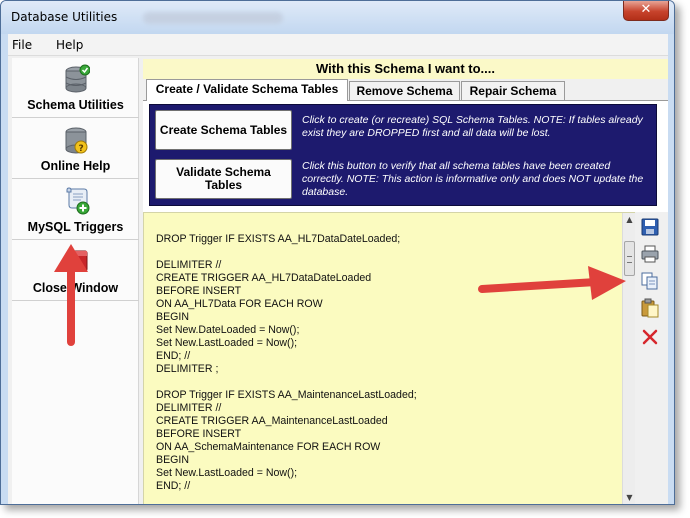  What do you see at coordinates (223, 130) in the screenshot?
I see `create-schema-tables-button: Create Schema Tables` at bounding box center [223, 130].